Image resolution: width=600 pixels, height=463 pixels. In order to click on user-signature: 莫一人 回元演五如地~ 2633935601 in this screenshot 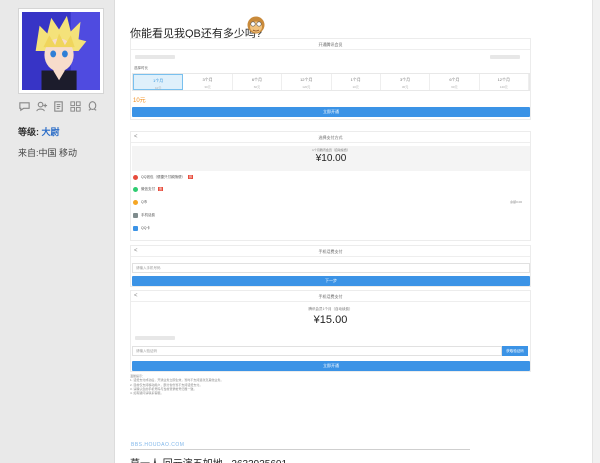, I will do `click(208, 459)`.